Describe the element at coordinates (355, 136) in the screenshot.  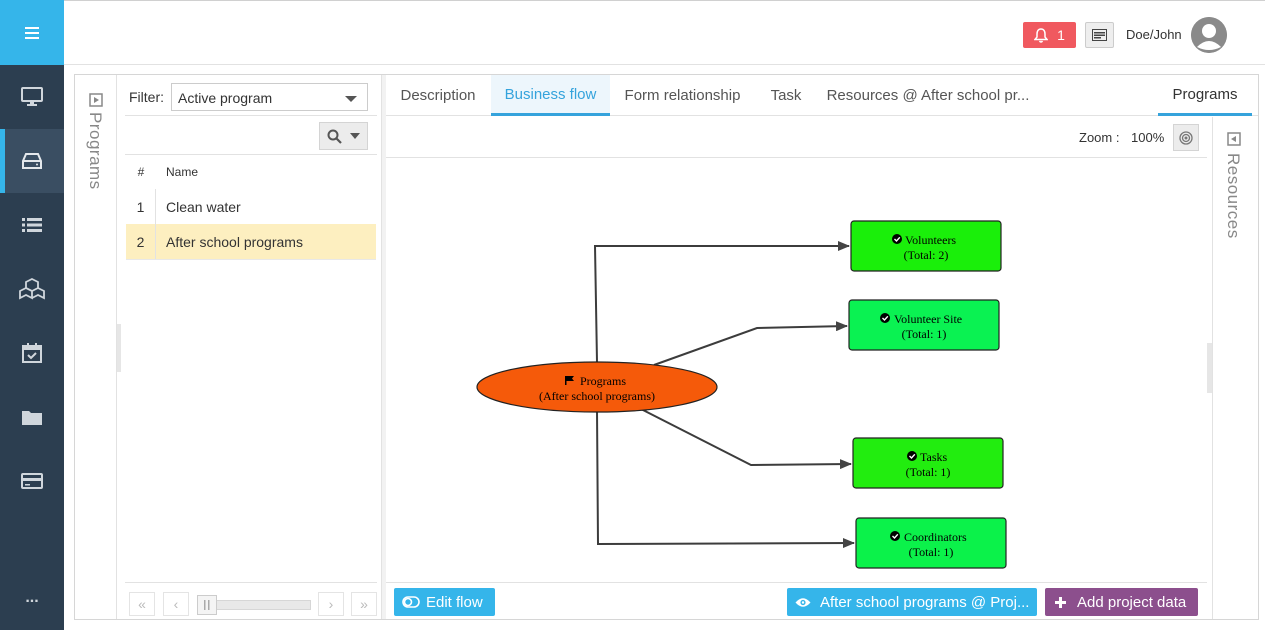
I see `caret-down-icon` at that location.